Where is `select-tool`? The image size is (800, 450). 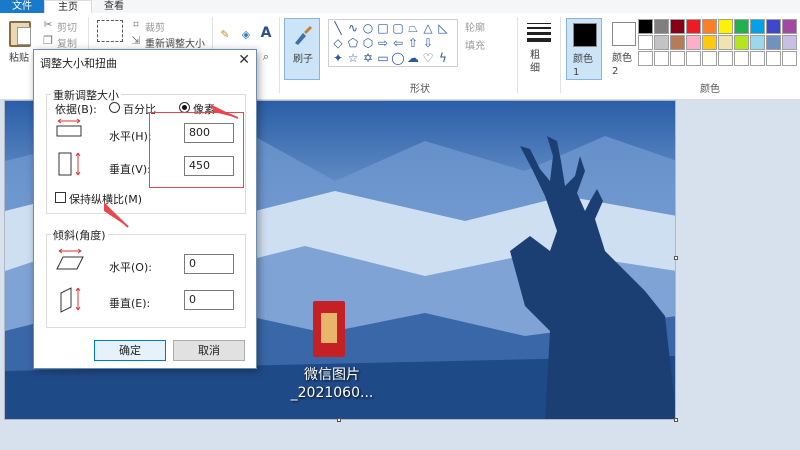 select-tool is located at coordinates (110, 31).